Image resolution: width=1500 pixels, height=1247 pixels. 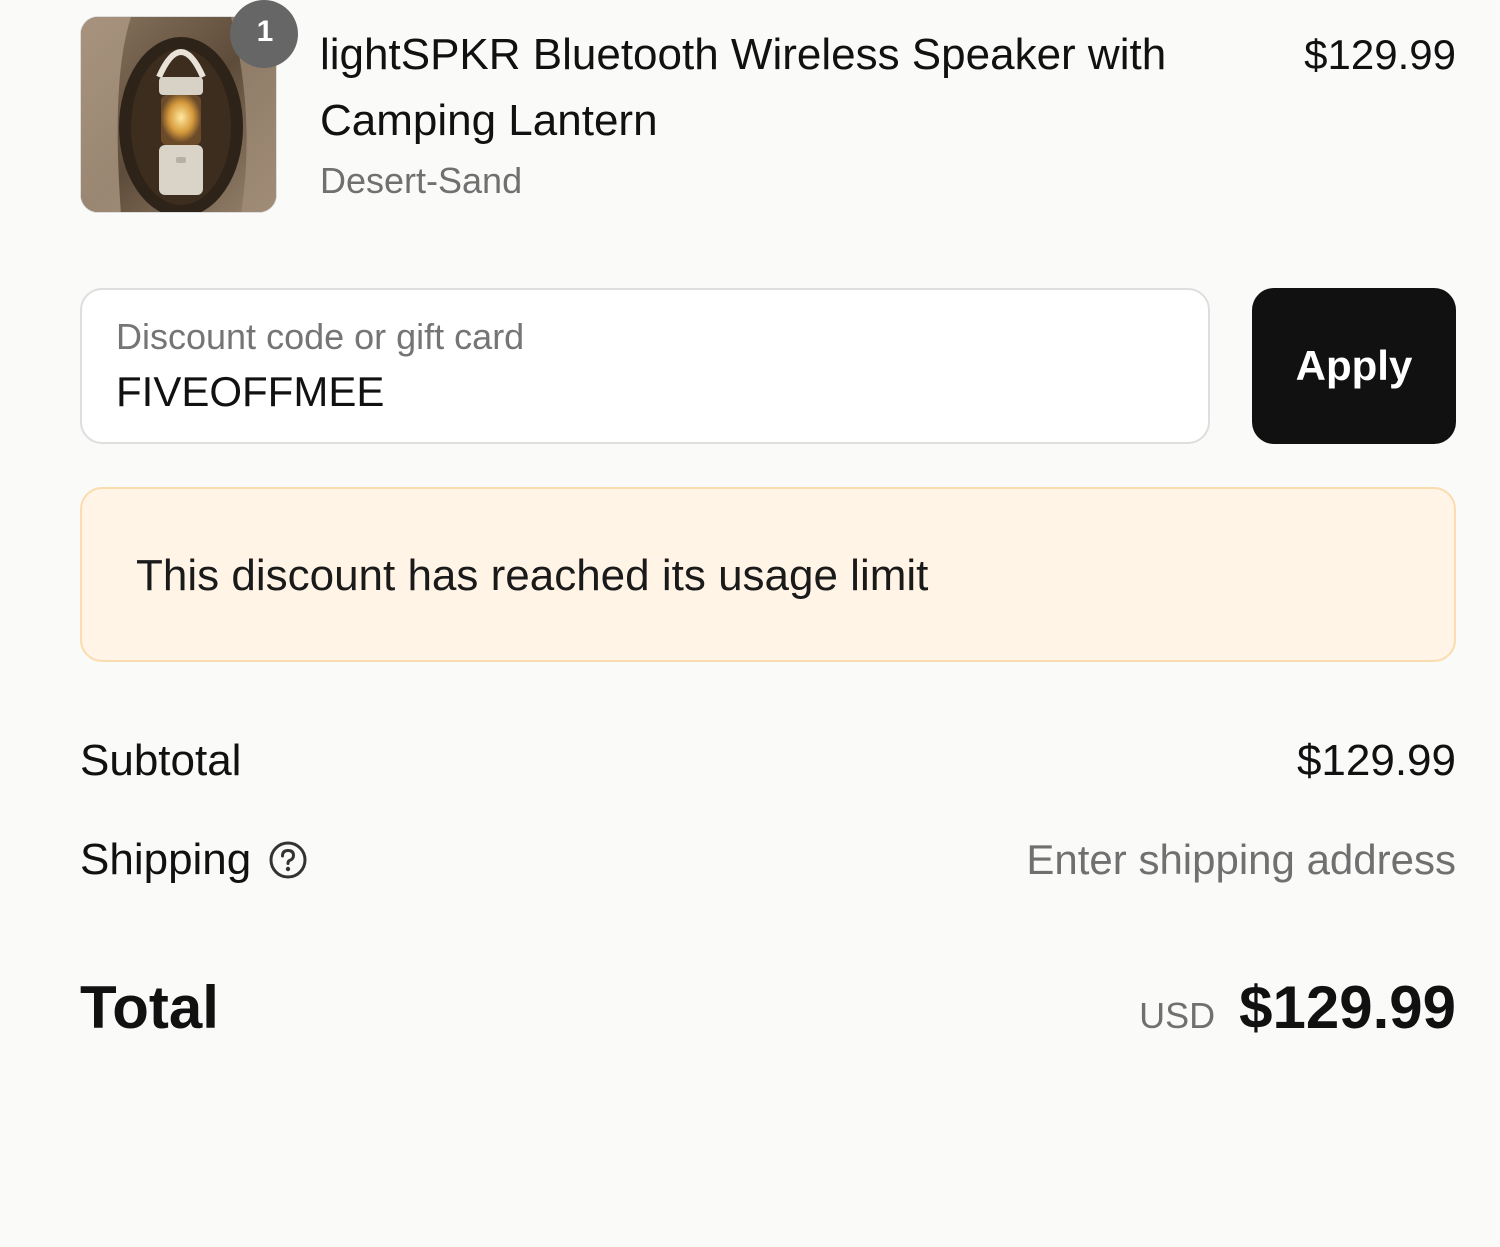 What do you see at coordinates (161, 760) in the screenshot?
I see `subtotal-label: Subtotal` at bounding box center [161, 760].